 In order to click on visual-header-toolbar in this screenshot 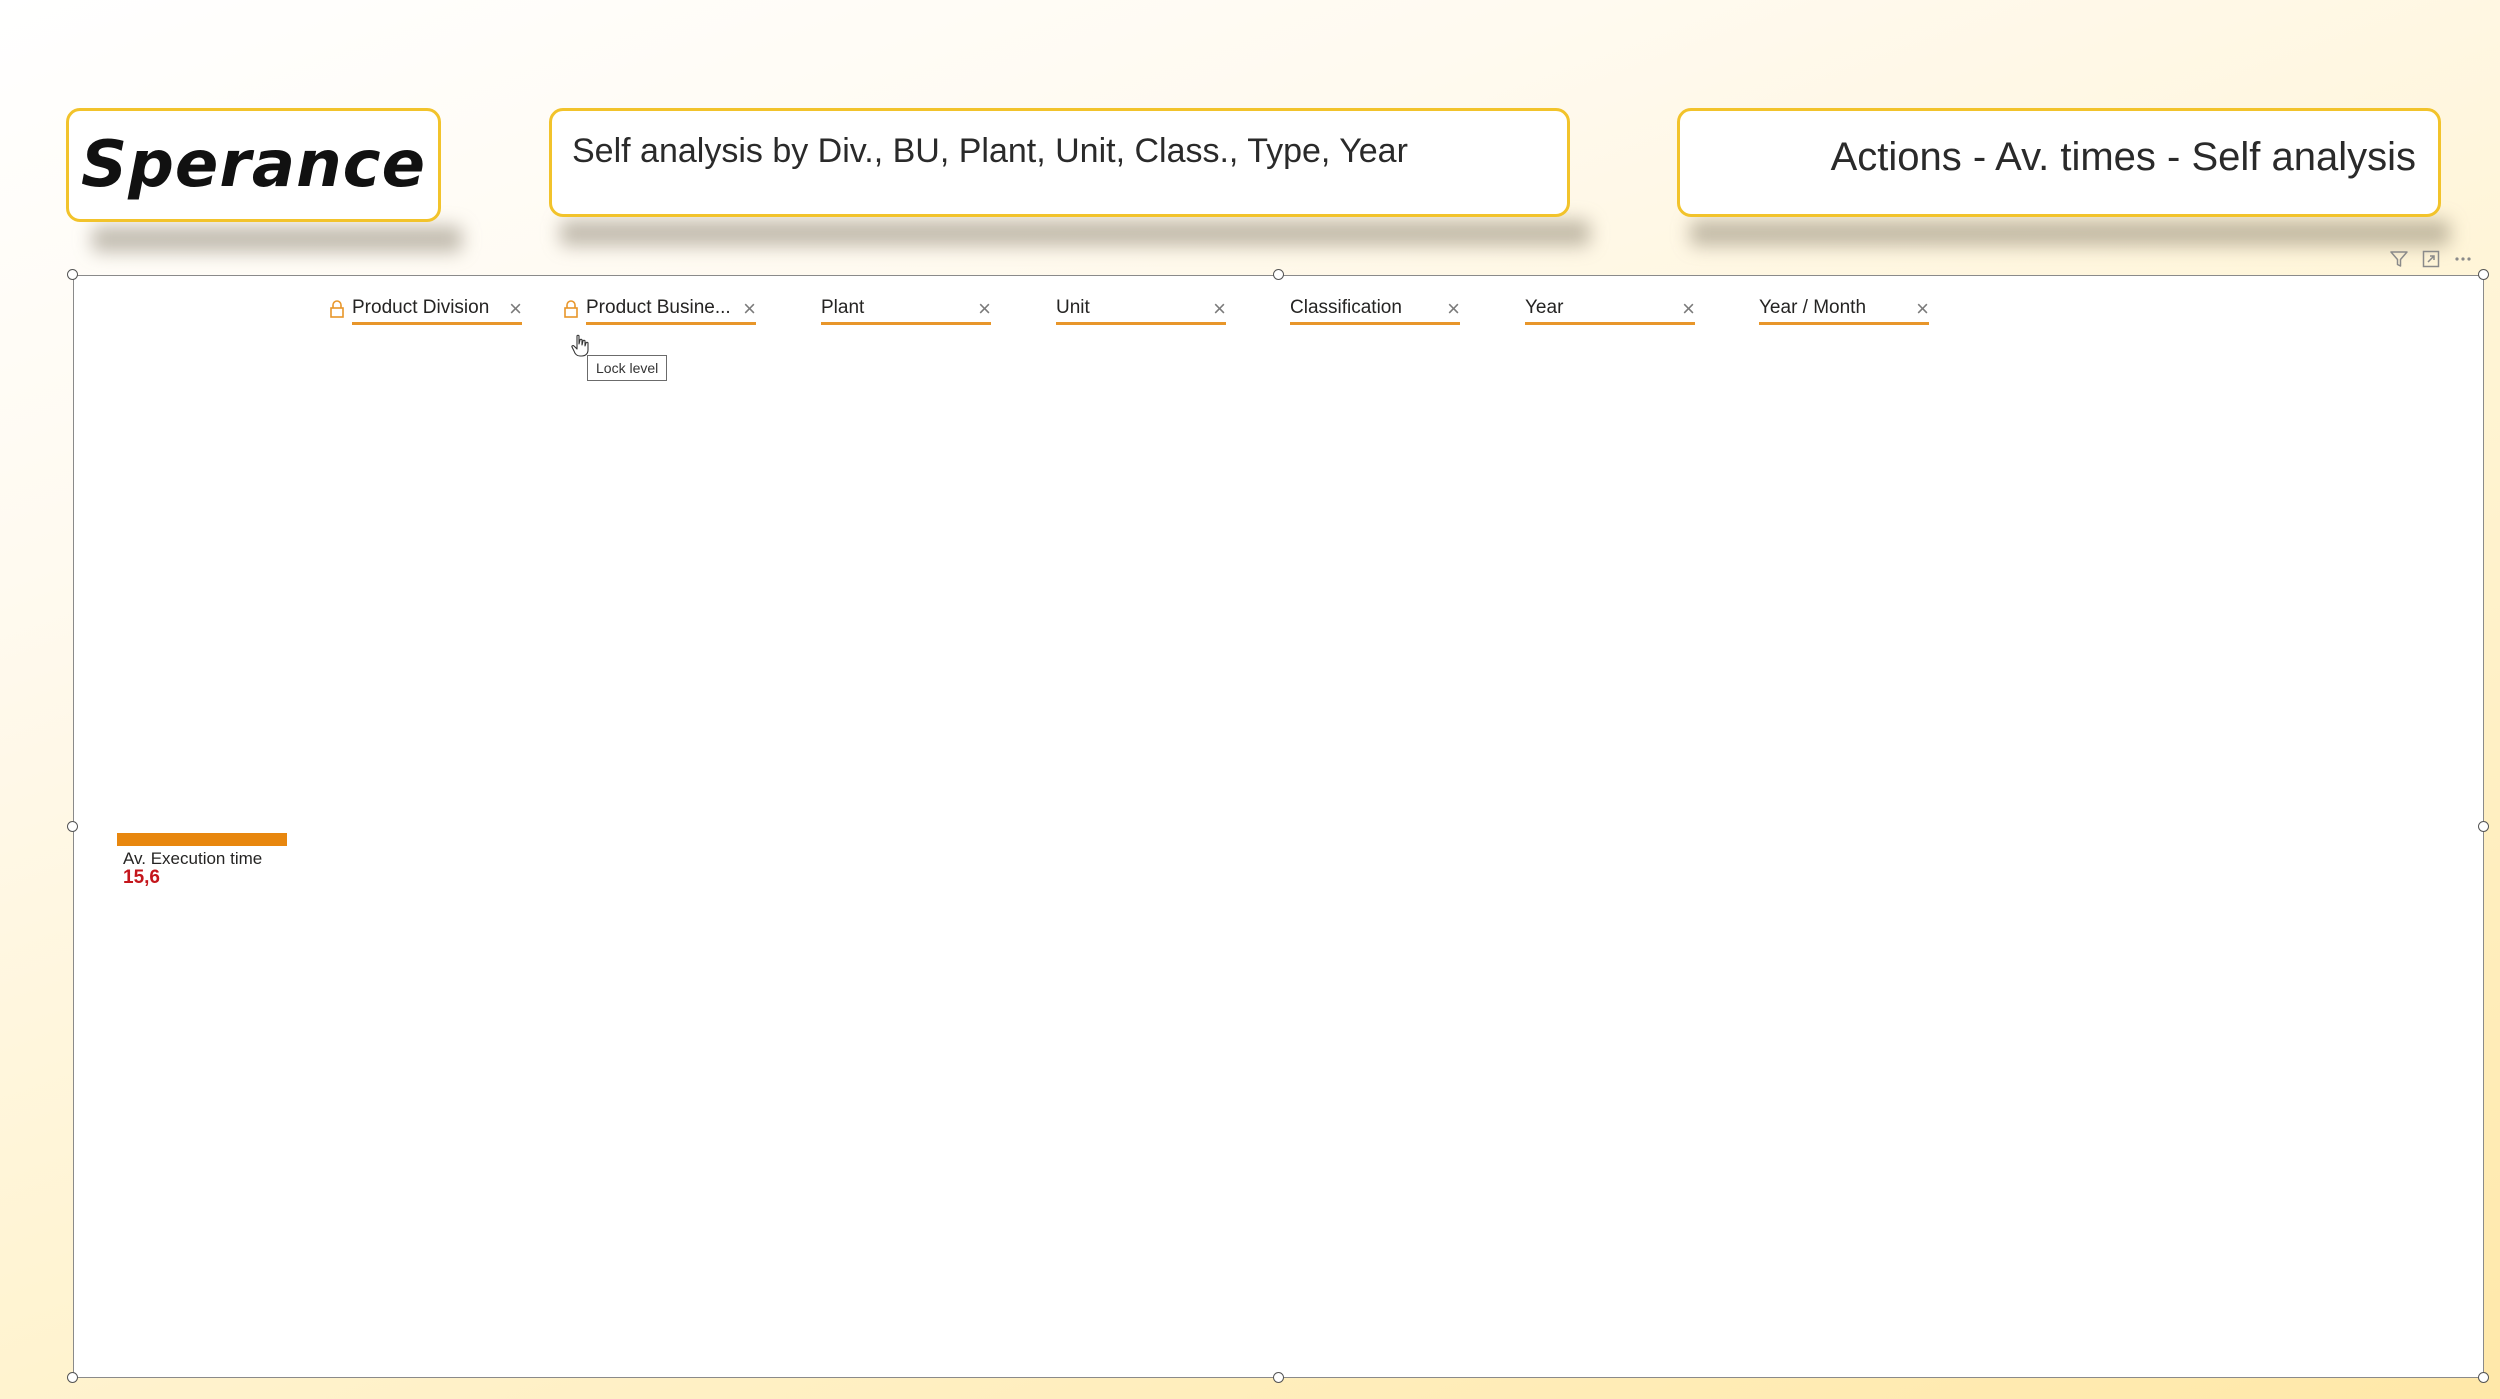, I will do `click(2431, 259)`.